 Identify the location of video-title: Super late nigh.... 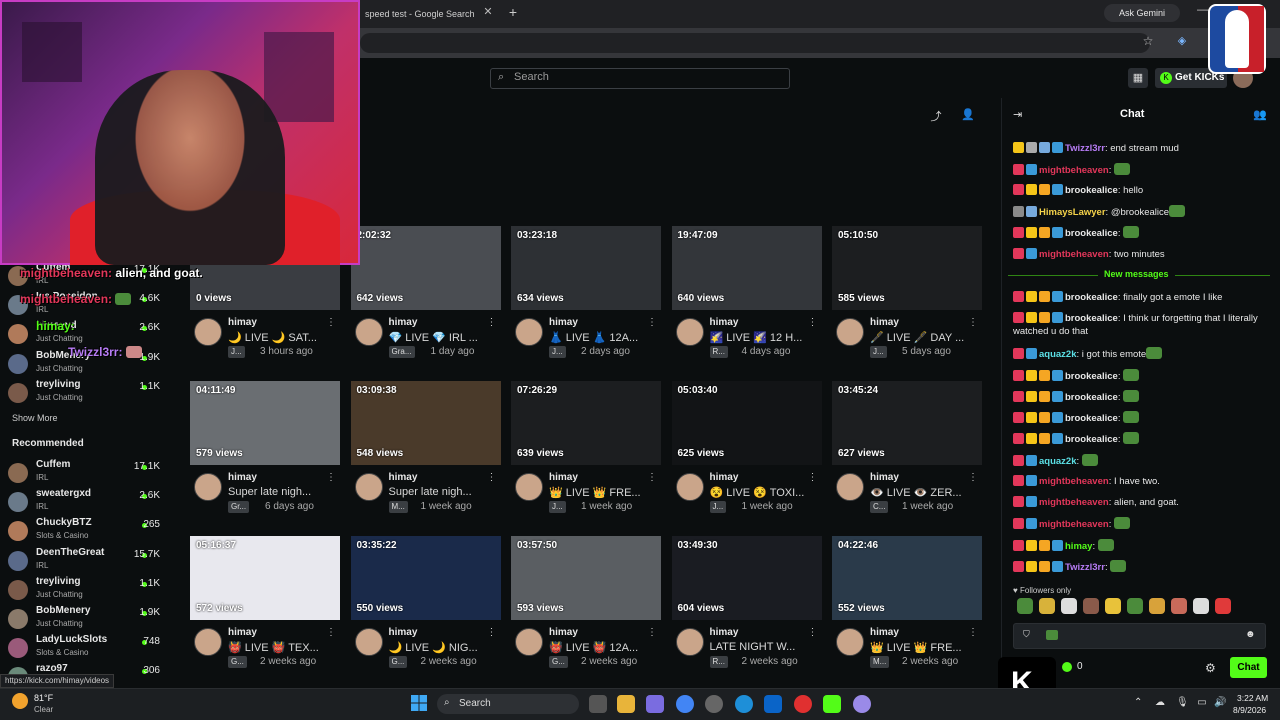
(443, 492).